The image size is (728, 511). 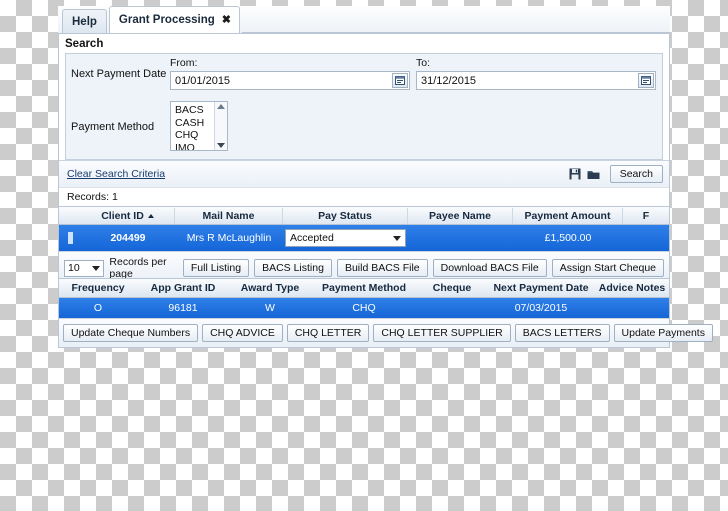 I want to click on column-header-mail-name: Mail Name, so click(x=229, y=215).